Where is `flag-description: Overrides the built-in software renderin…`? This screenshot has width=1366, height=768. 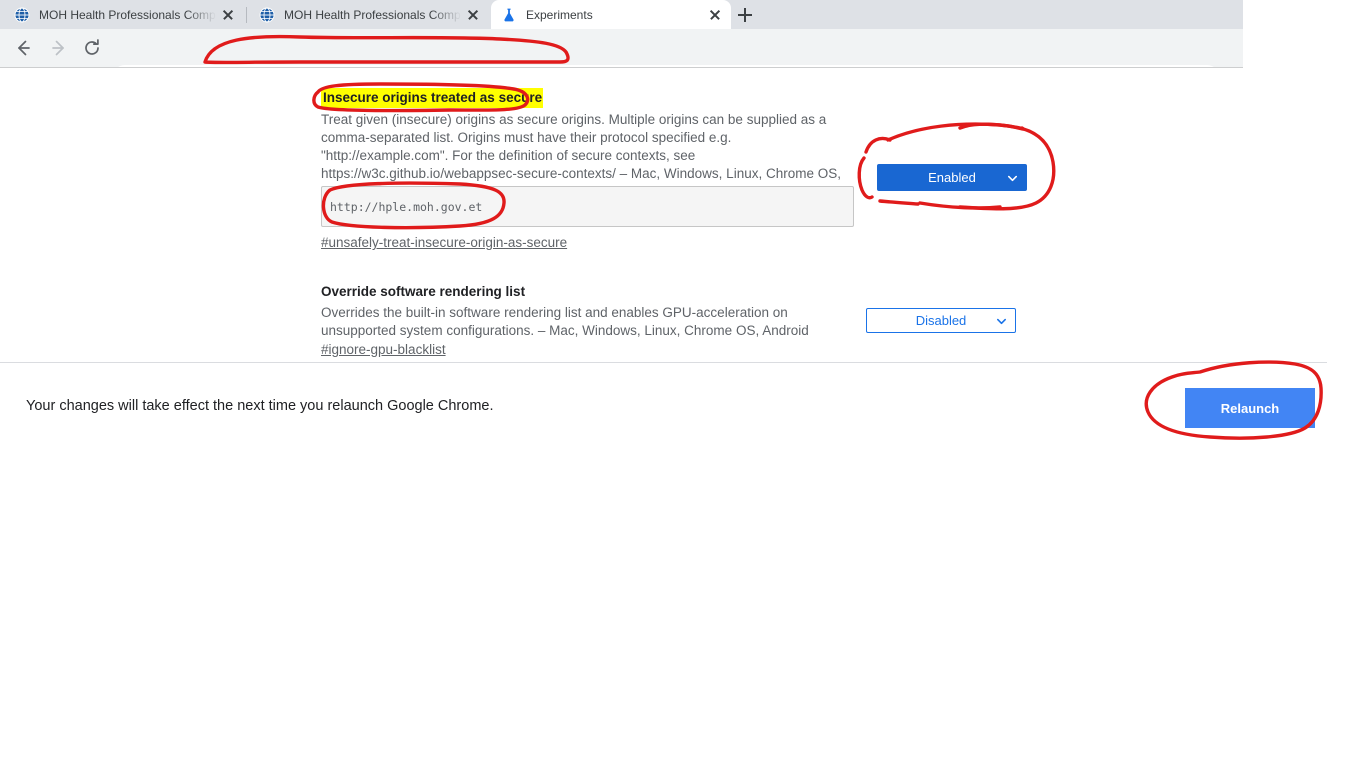 flag-description: Overrides the built-in software renderin… is located at coordinates (565, 321).